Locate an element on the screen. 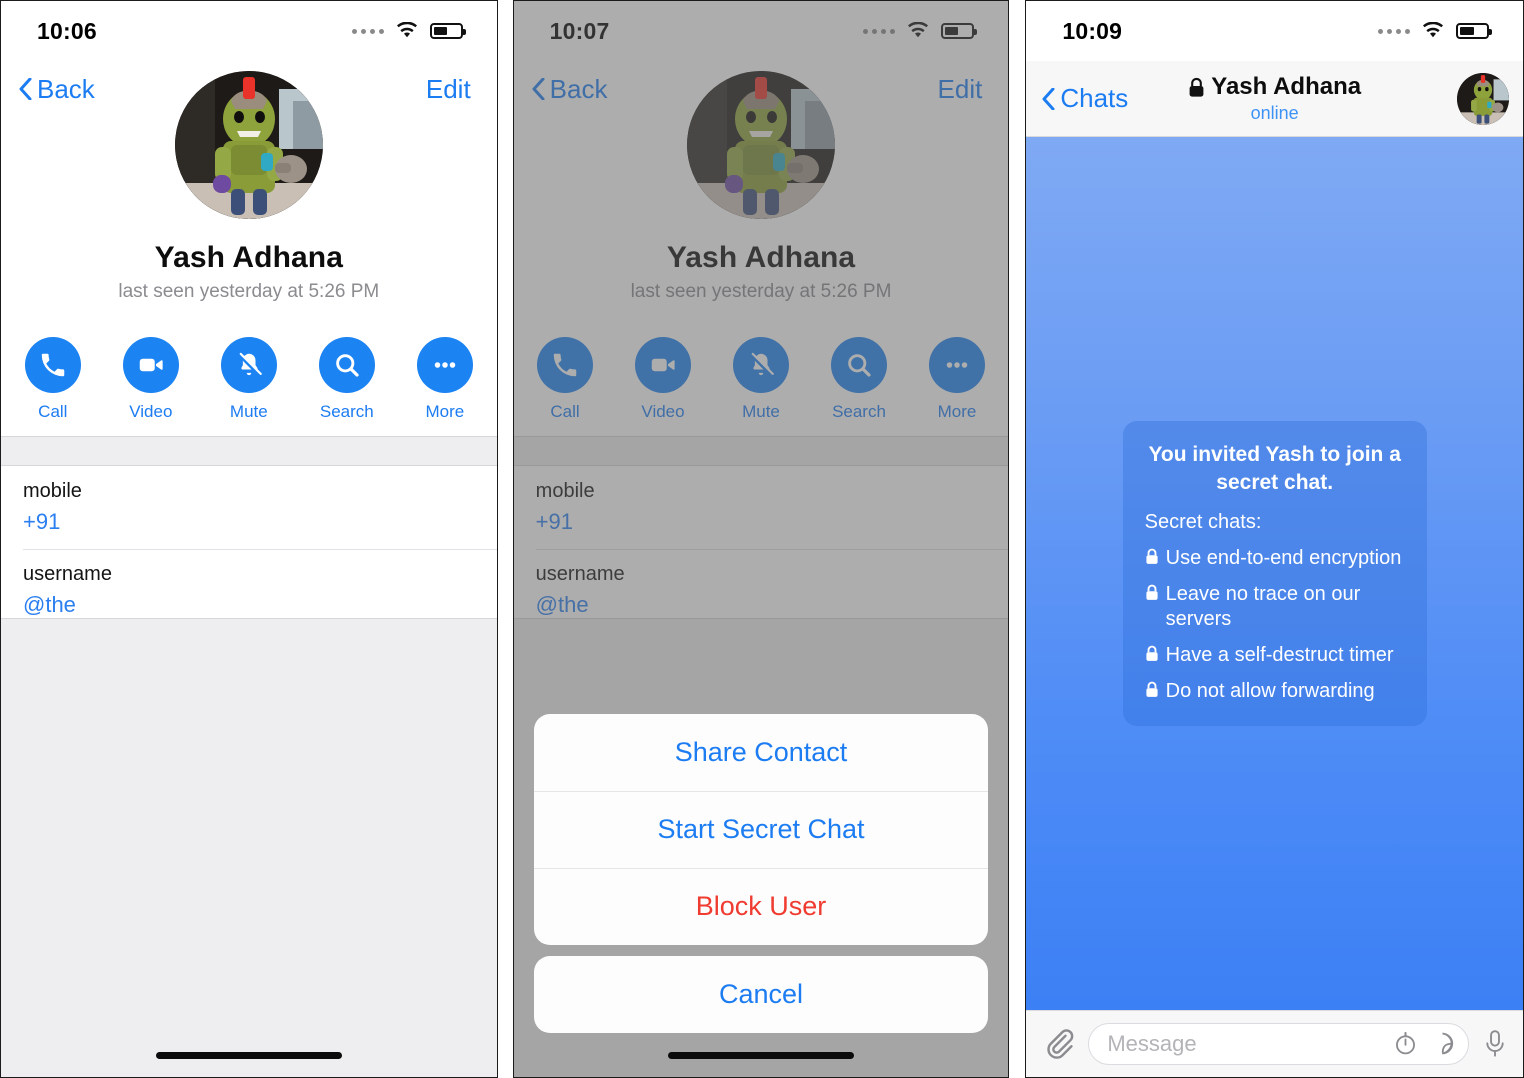  video-label: Video is located at coordinates (663, 411).